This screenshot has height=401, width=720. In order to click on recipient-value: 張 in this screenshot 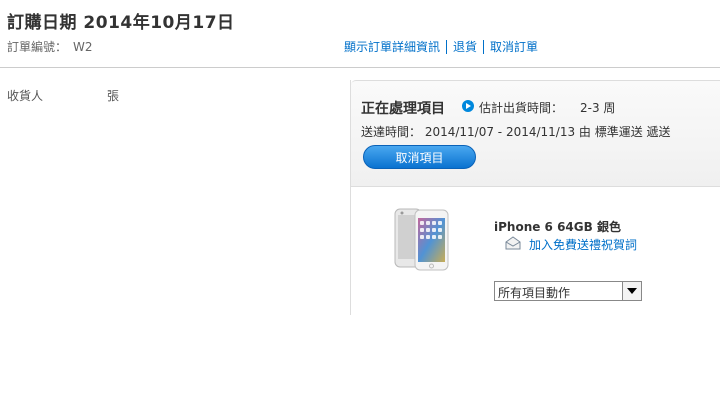, I will do `click(113, 96)`.